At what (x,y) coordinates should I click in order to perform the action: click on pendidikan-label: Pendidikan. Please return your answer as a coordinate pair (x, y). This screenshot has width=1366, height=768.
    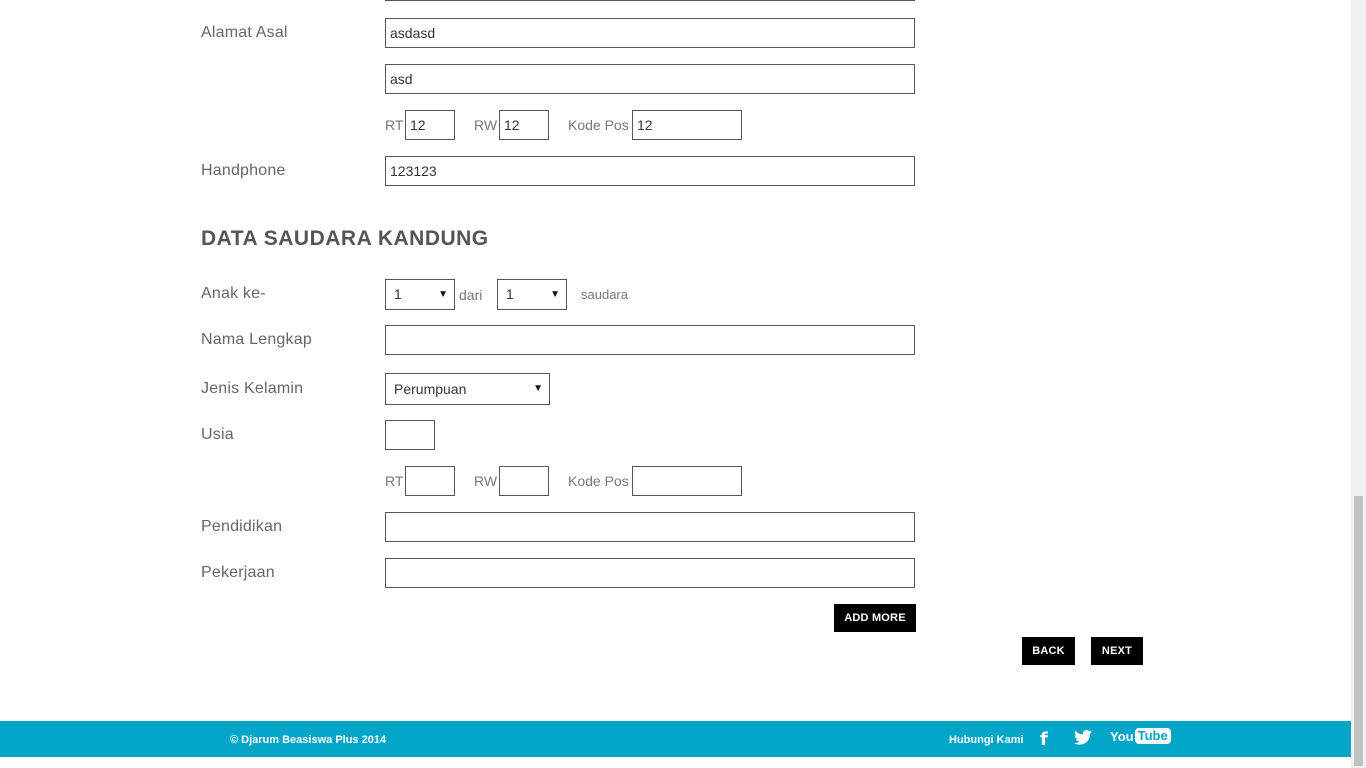
    Looking at the image, I should click on (242, 526).